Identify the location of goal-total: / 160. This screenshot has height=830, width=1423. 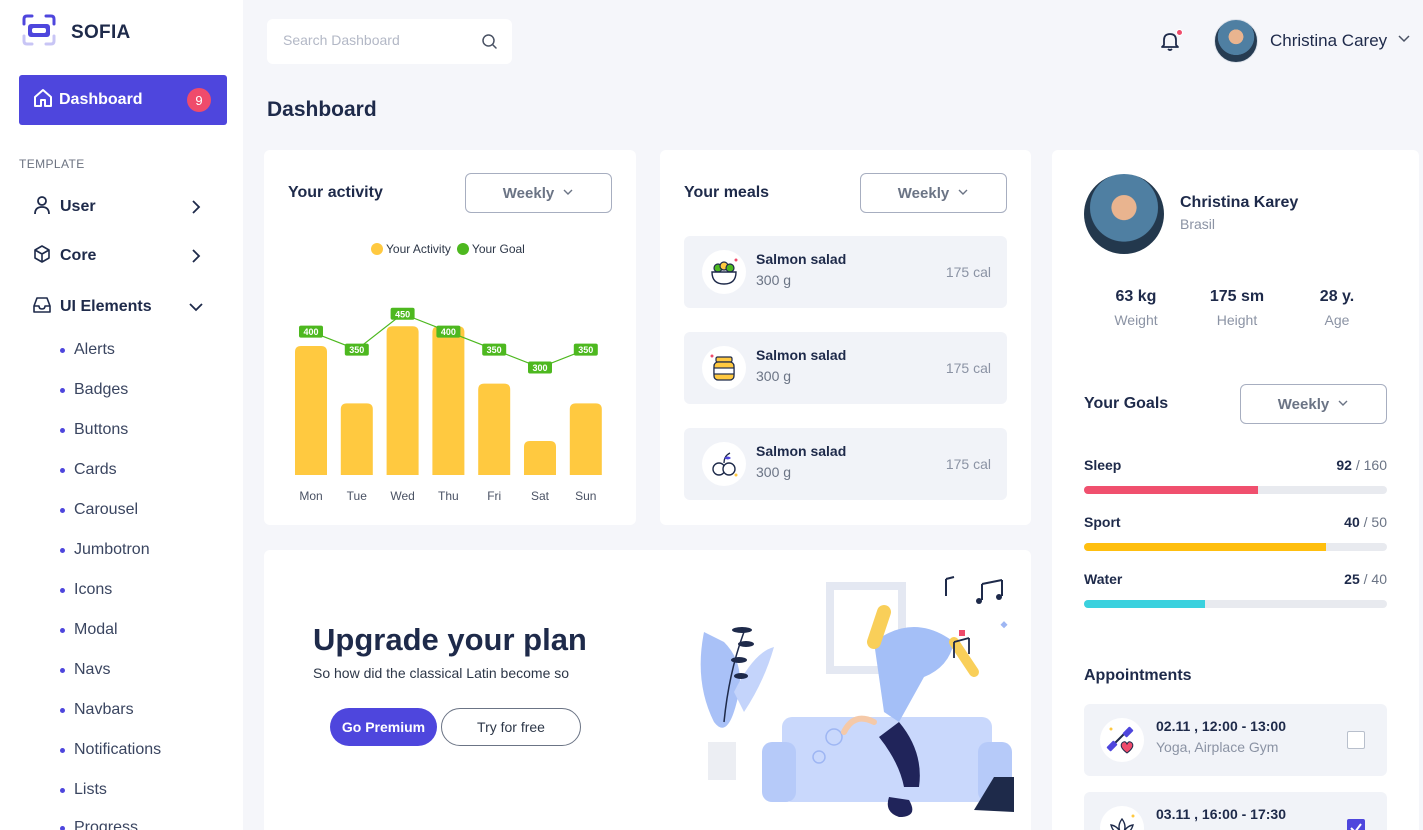
(1371, 465).